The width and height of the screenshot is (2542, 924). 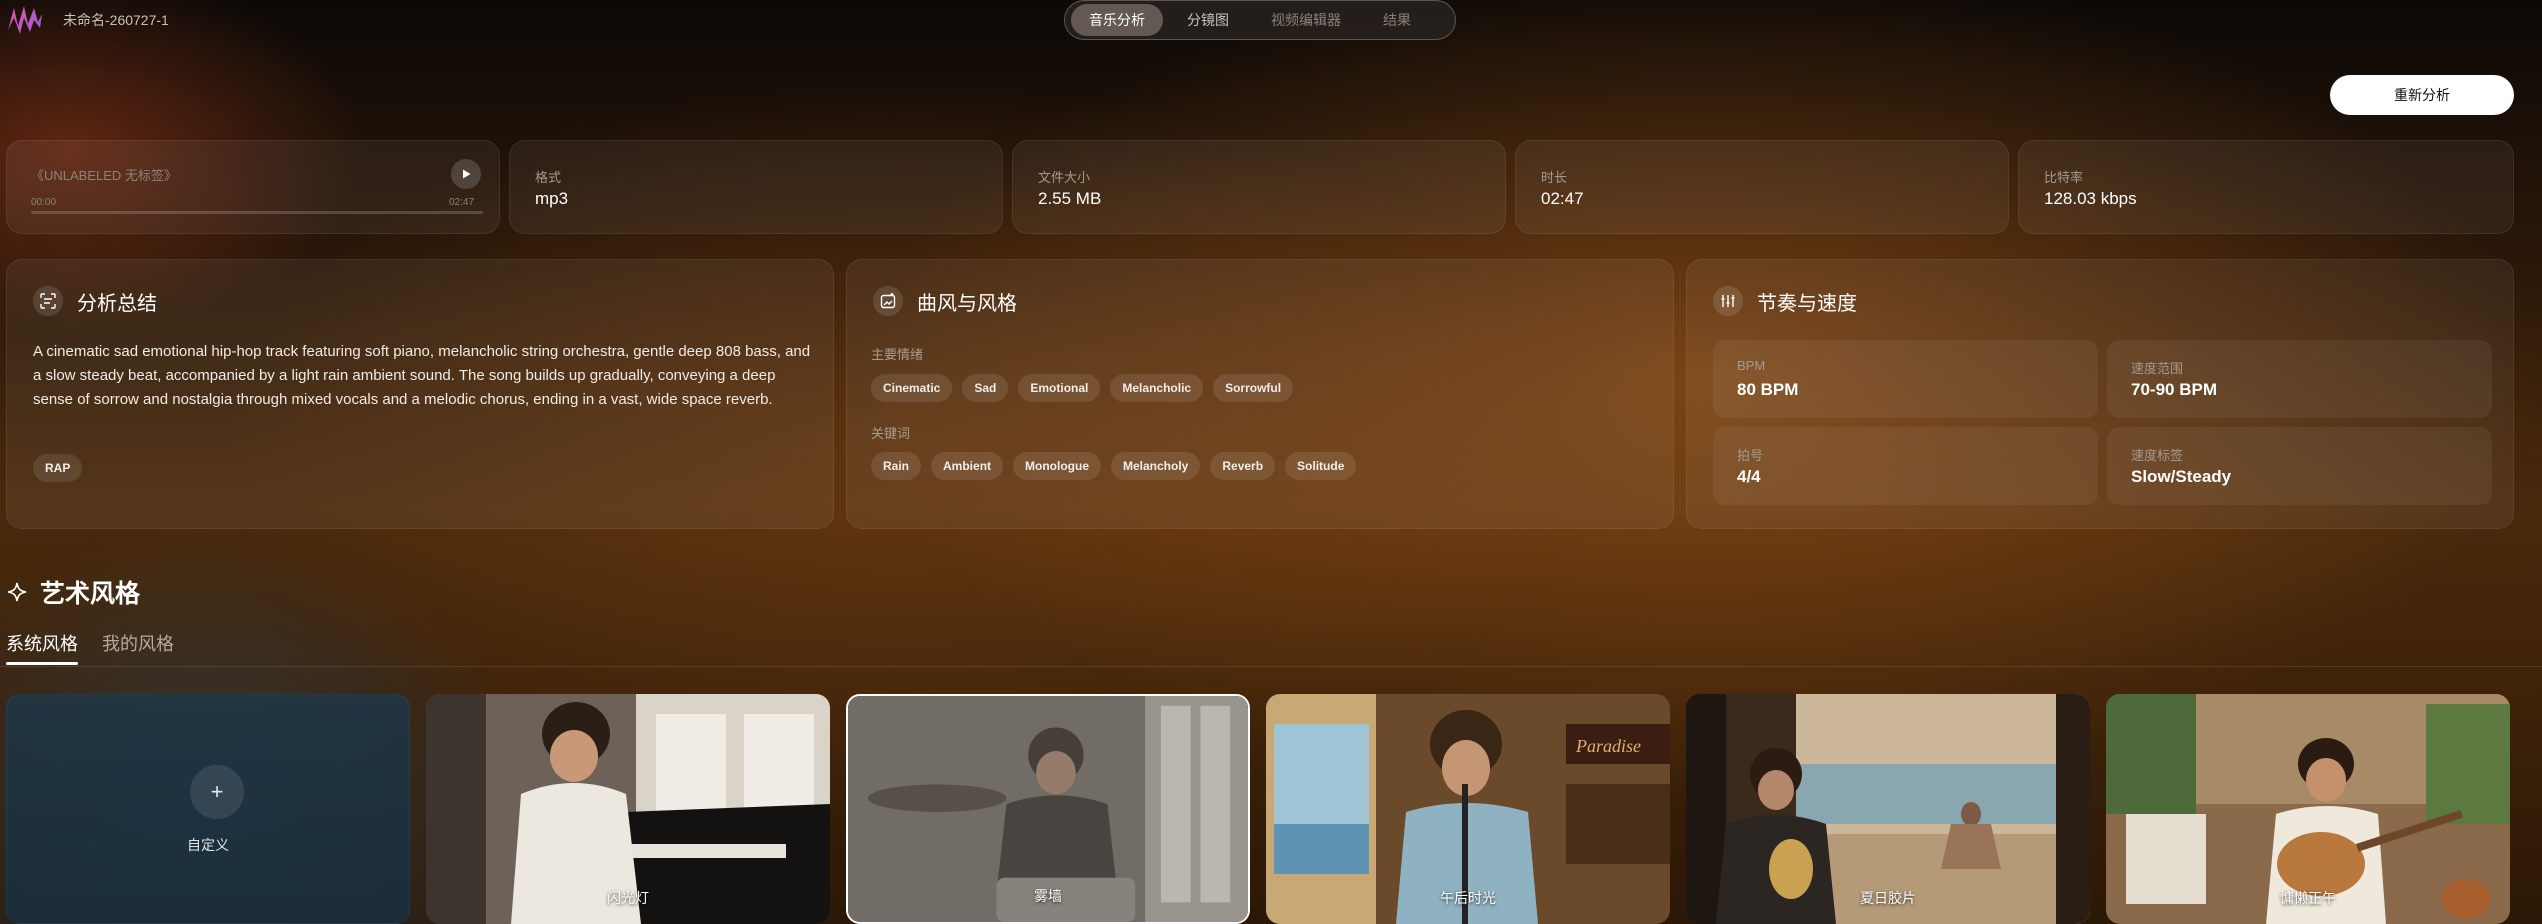 What do you see at coordinates (628, 898) in the screenshot?
I see `style-caption: 闪光灯` at bounding box center [628, 898].